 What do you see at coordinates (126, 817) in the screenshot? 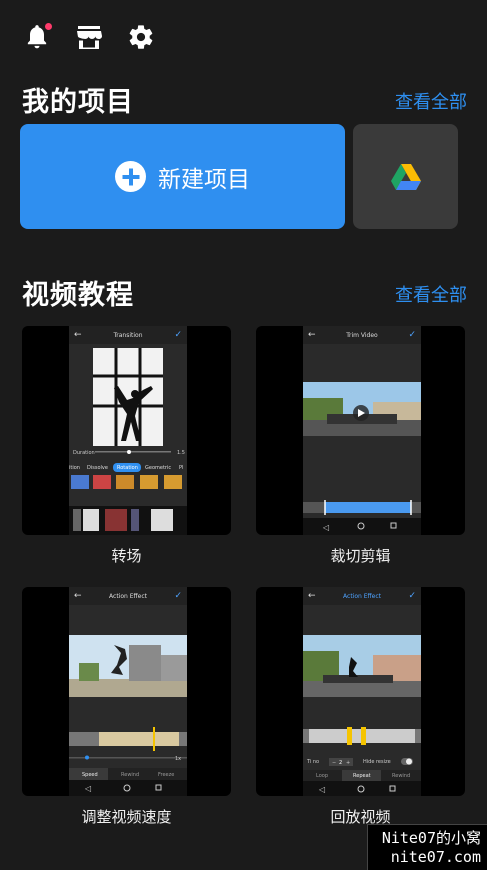
I see `tutorial-label: 调整视频速度` at bounding box center [126, 817].